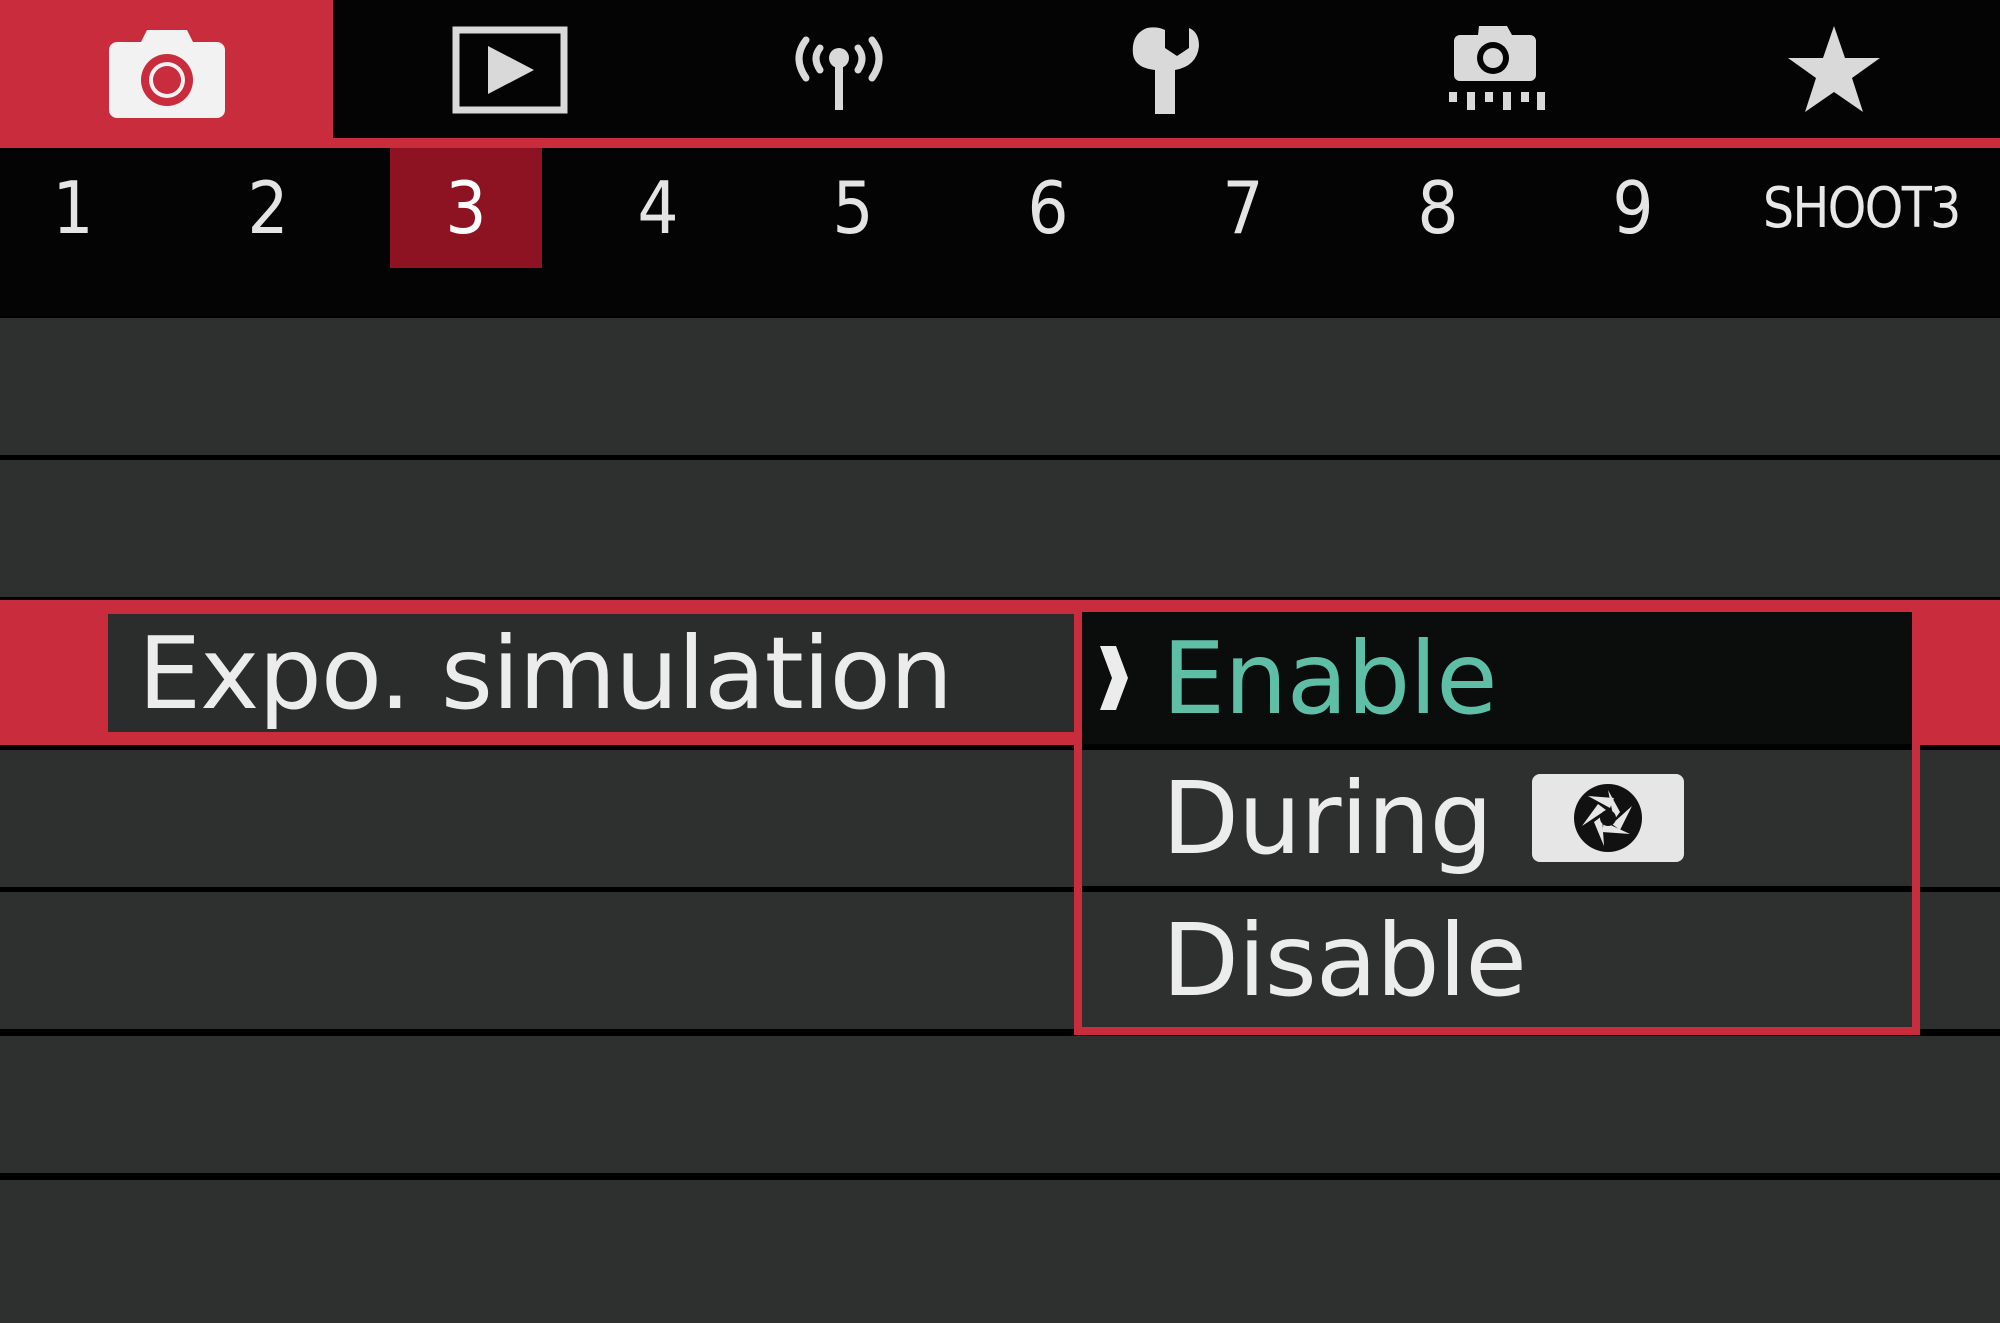 Image resolution: width=2000 pixels, height=1323 pixels. I want to click on category-tab-bar, so click(1000, 74).